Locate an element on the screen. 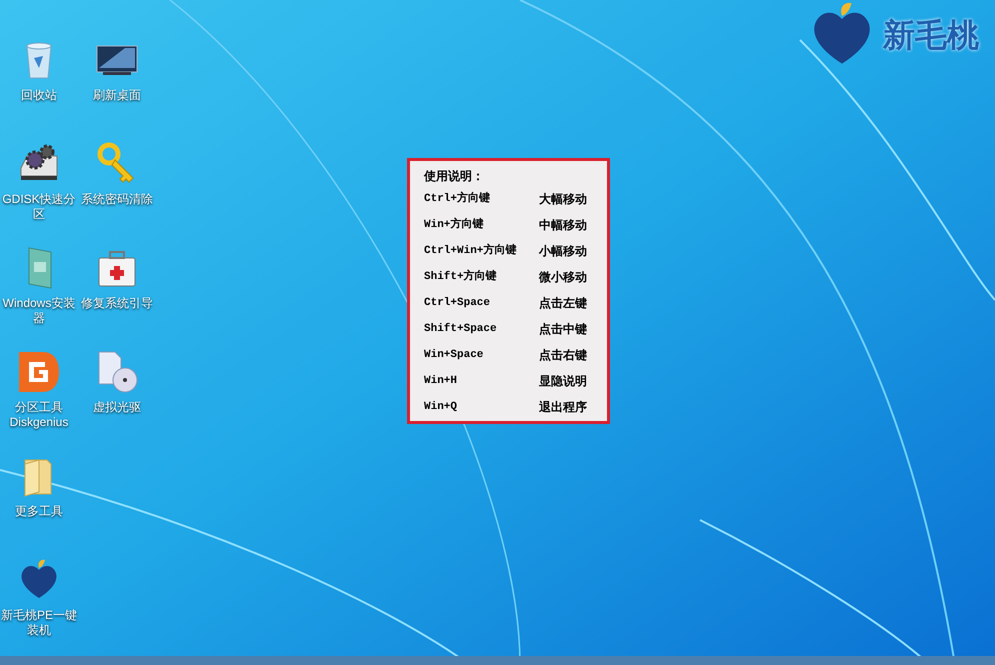 The image size is (995, 665). shortcut-action: 点击左键 is located at coordinates (563, 303).